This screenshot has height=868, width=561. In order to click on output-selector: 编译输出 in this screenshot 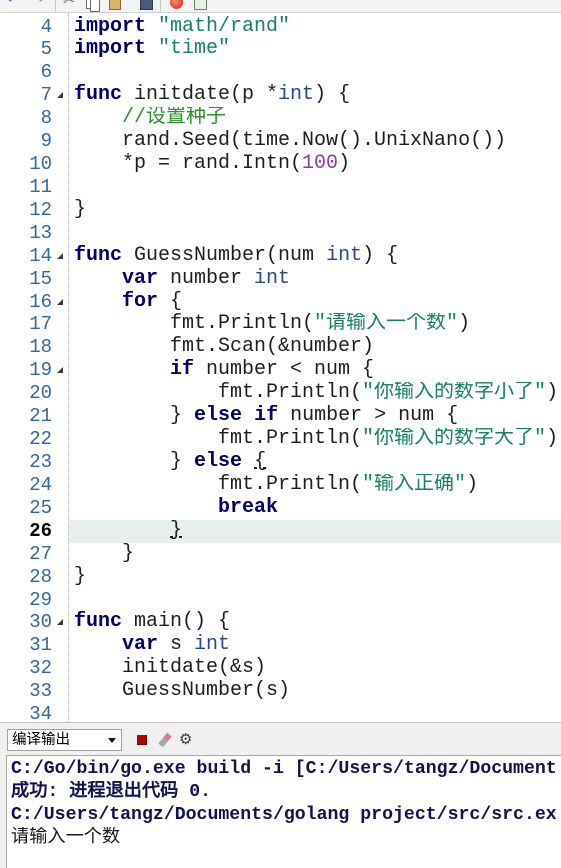, I will do `click(64, 740)`.